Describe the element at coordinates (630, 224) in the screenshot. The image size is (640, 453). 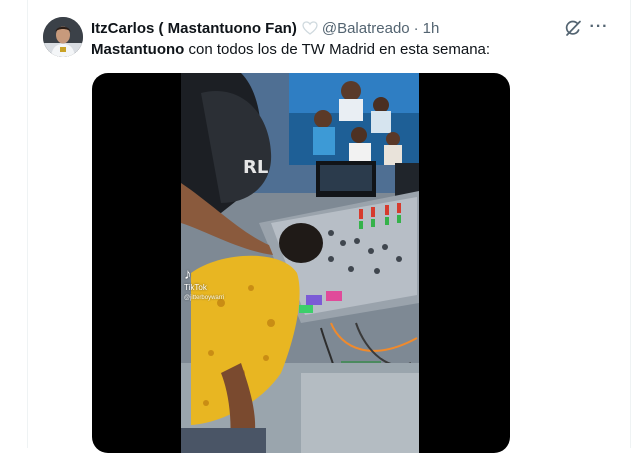
I see `column-border-right` at that location.